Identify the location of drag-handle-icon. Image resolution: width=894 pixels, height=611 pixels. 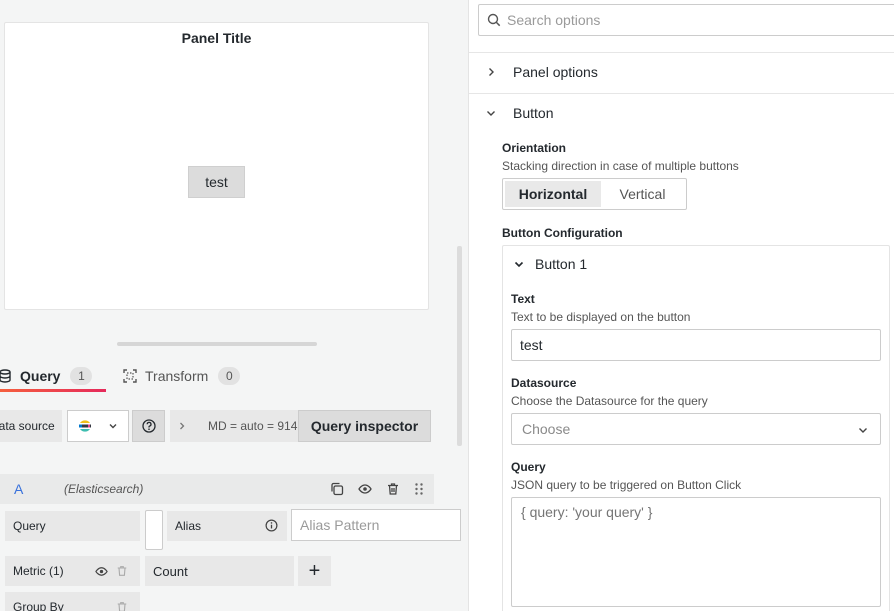
(419, 489).